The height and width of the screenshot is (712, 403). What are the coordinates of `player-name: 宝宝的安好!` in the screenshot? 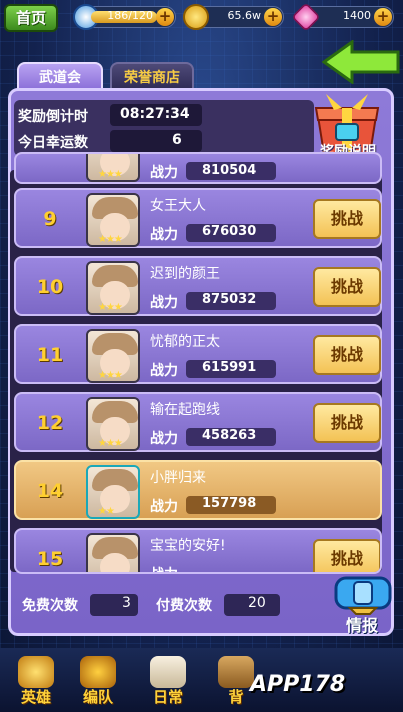 It's located at (188, 546).